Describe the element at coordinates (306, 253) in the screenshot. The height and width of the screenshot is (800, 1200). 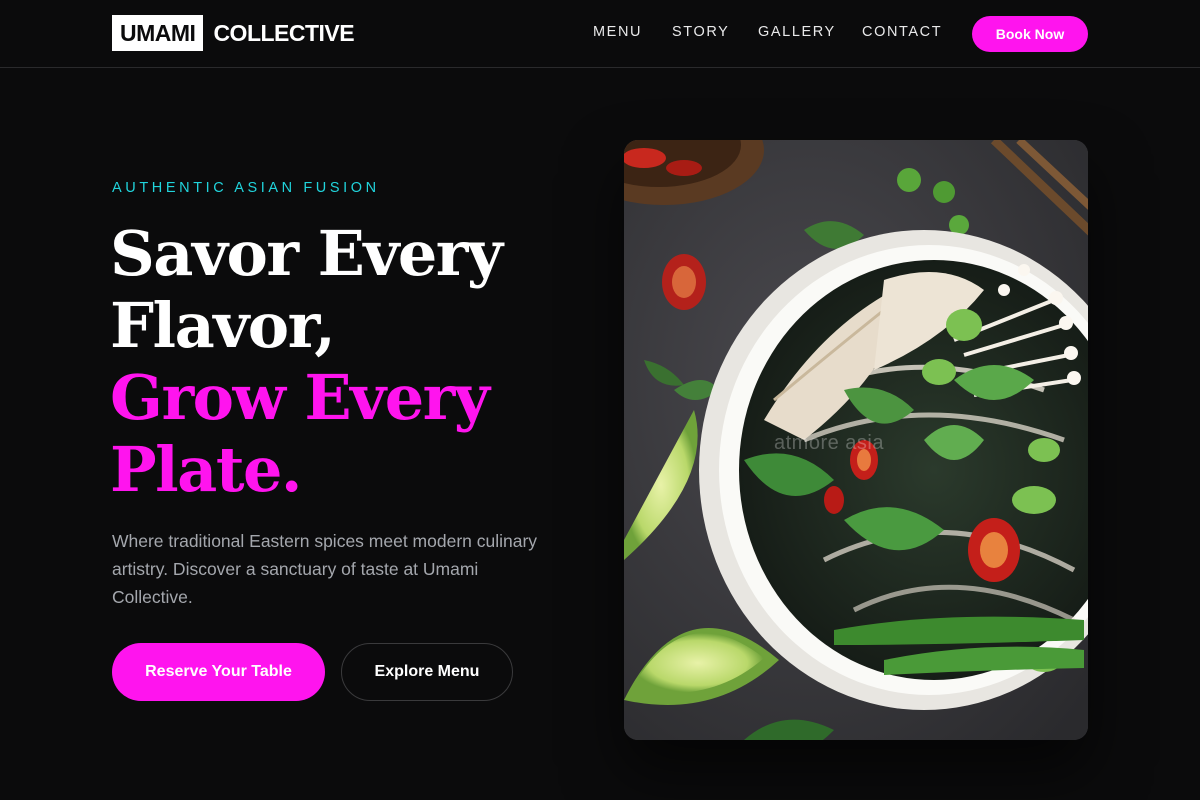
I see `headline-line-1: Savor Every` at that location.